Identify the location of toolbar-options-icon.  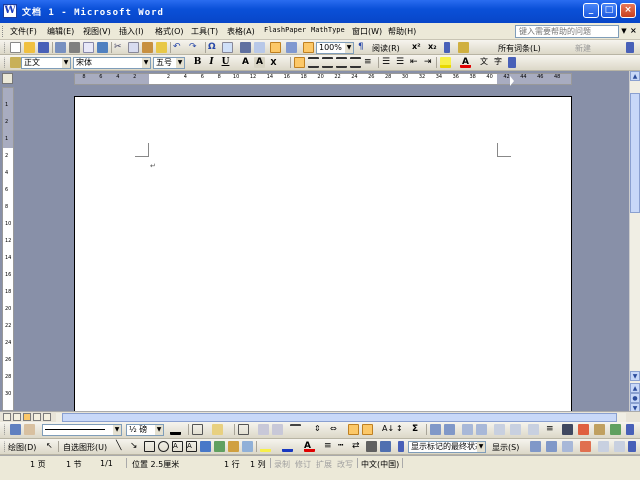
(447, 47).